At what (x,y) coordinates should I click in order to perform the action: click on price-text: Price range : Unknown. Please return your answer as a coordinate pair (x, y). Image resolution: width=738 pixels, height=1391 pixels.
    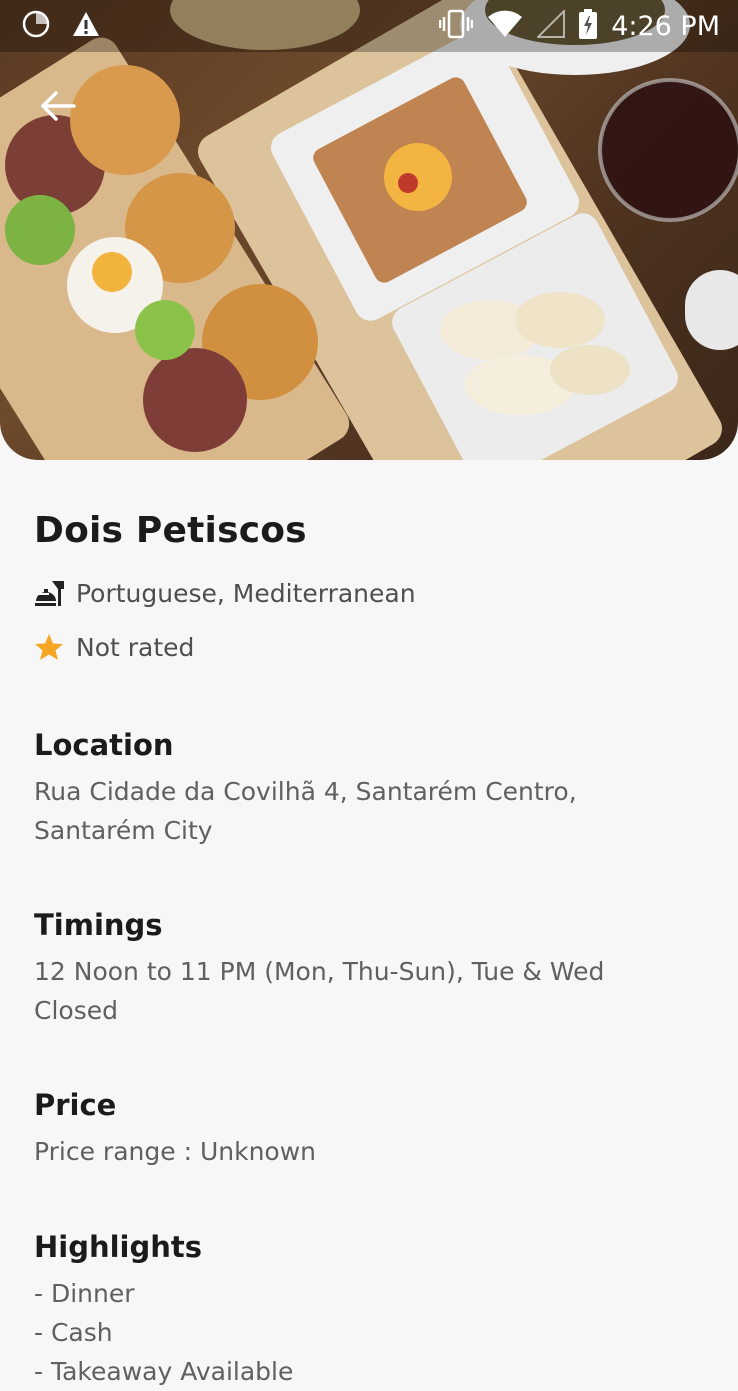
    Looking at the image, I should click on (354, 1151).